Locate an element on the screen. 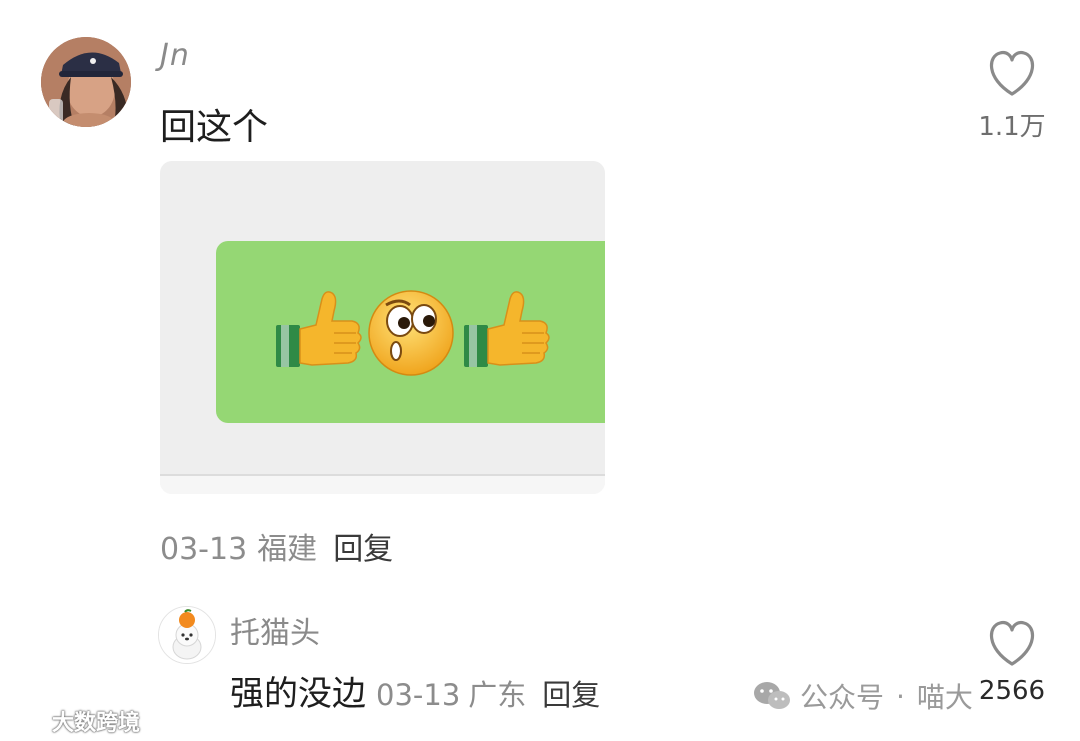 This screenshot has width=1080, height=741. reply-date: 03-13 is located at coordinates (418, 695).